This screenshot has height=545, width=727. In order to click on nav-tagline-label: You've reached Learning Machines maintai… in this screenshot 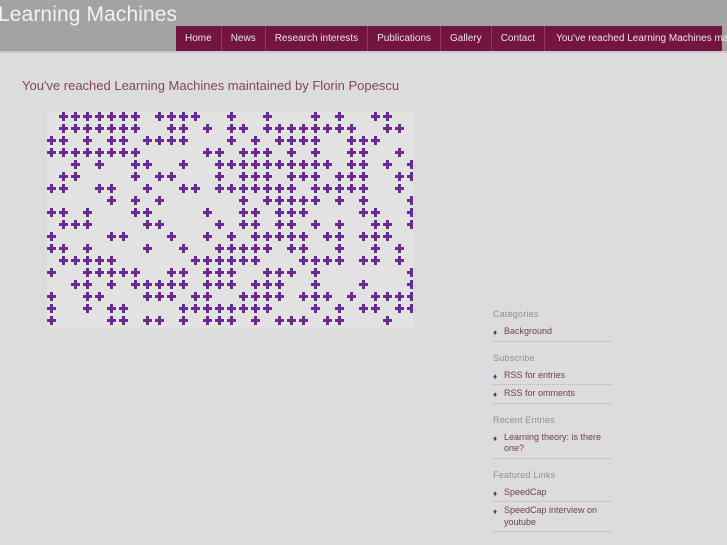, I will do `click(641, 38)`.